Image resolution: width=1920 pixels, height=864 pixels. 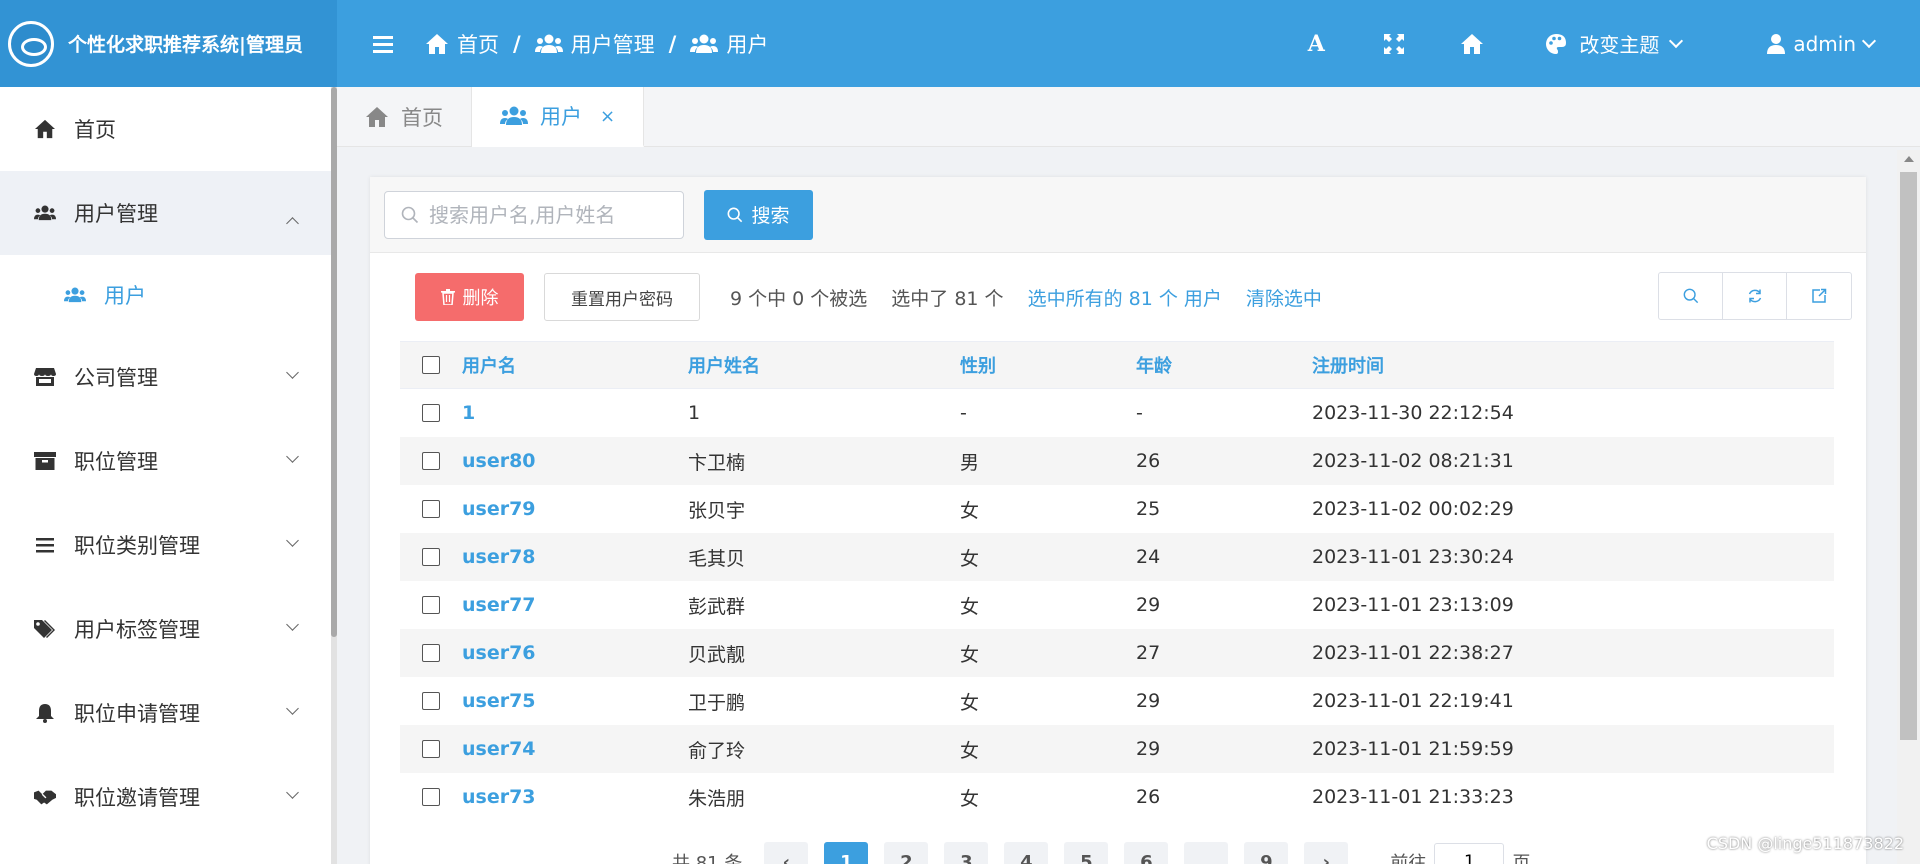 What do you see at coordinates (549, 214) in the screenshot?
I see `search-input` at bounding box center [549, 214].